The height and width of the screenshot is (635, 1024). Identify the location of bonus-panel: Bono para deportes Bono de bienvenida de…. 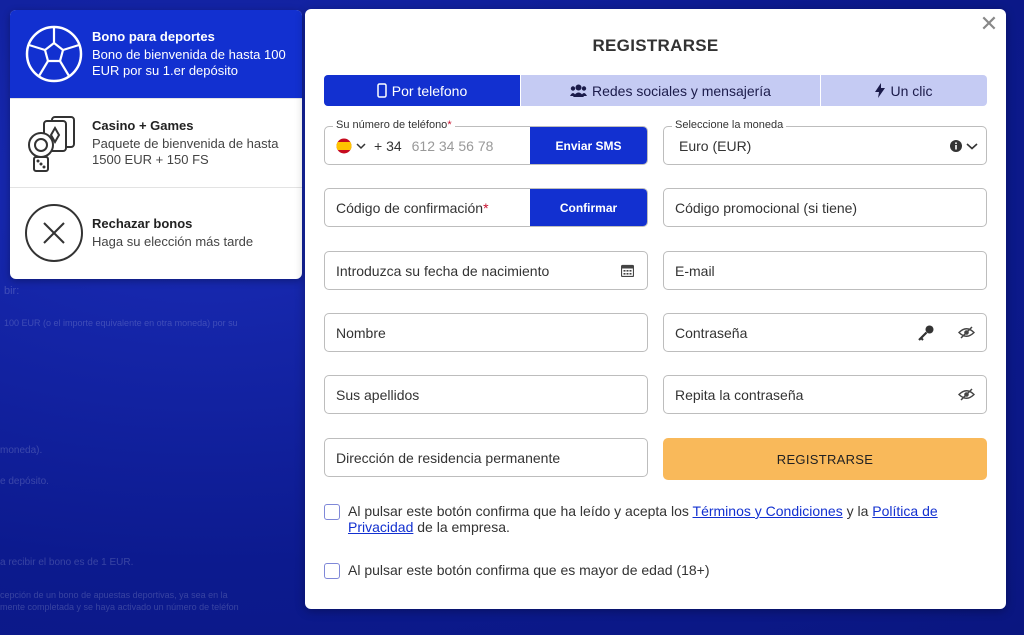
(156, 144).